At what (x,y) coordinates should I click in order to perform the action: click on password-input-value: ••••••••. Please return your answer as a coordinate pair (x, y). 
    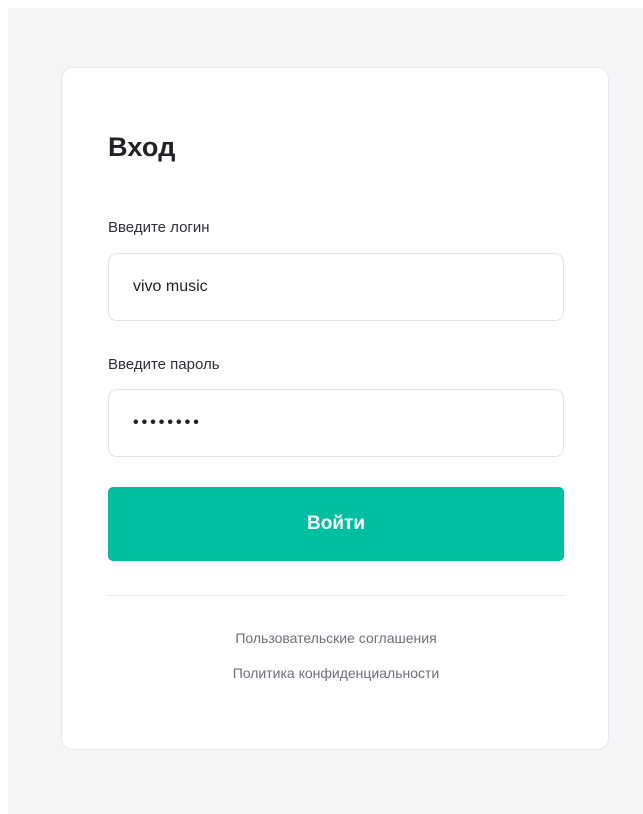
    Looking at the image, I should click on (167, 422).